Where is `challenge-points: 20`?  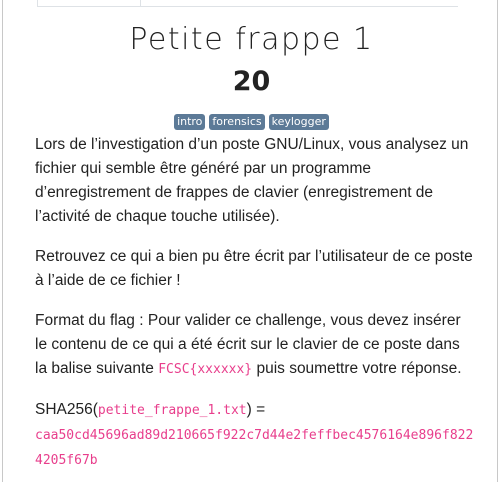 challenge-points: 20 is located at coordinates (251, 81).